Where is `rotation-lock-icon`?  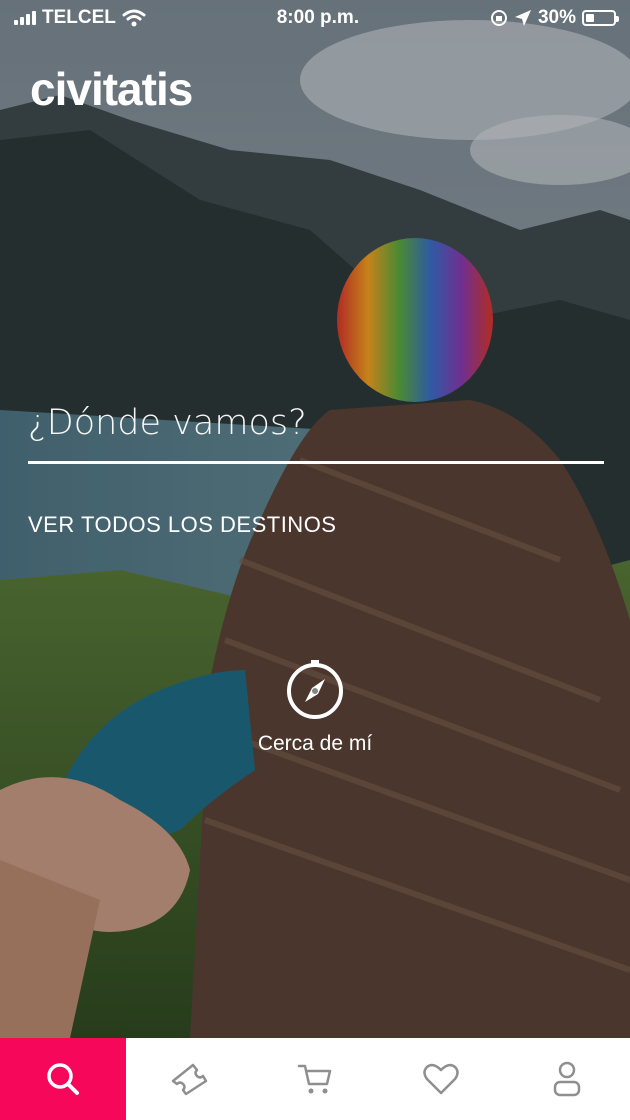 rotation-lock-icon is located at coordinates (498, 18).